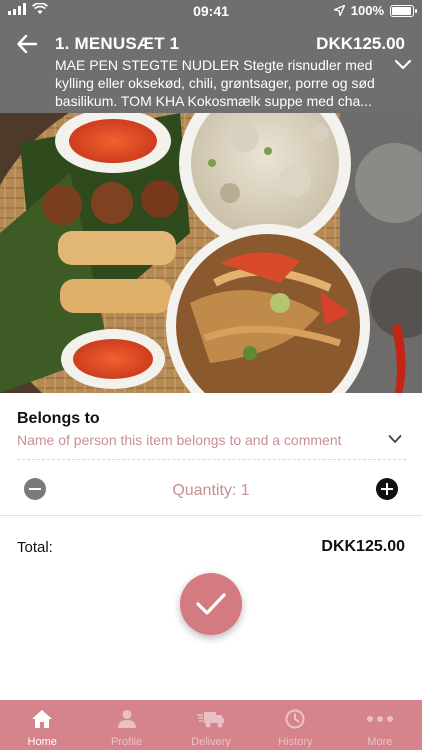 Image resolution: width=422 pixels, height=750 pixels. Describe the element at coordinates (363, 546) in the screenshot. I see `total-value: DKK125.00` at that location.